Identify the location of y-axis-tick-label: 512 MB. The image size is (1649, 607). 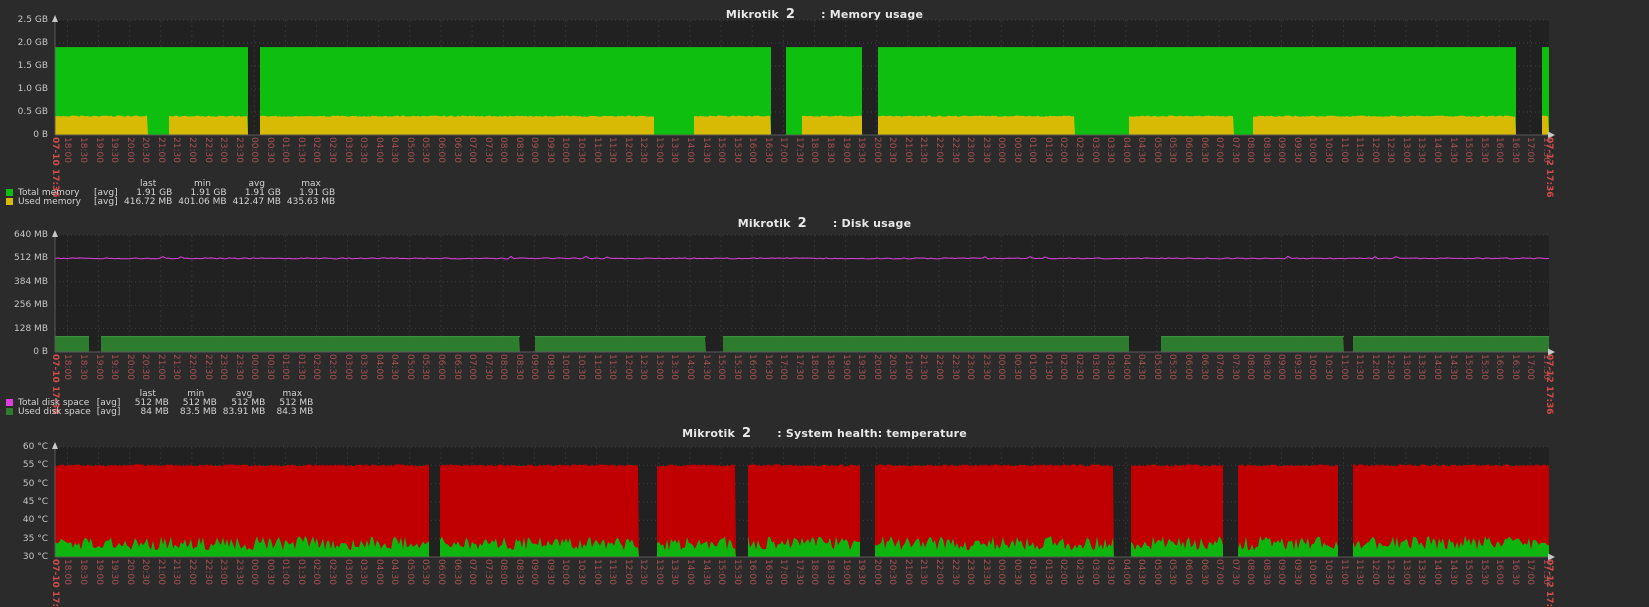
(31, 258).